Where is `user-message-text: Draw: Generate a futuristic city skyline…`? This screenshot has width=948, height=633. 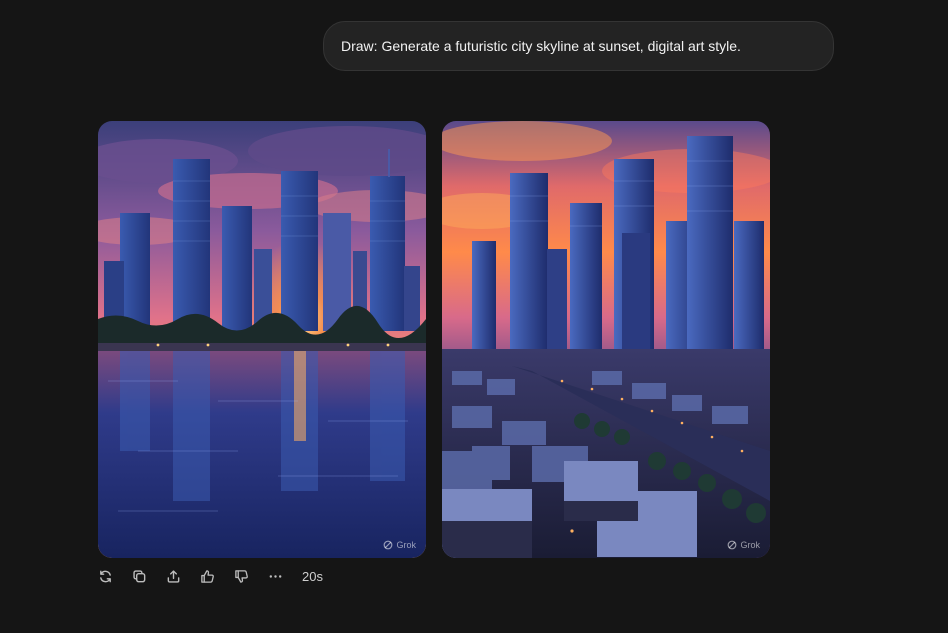
user-message-text: Draw: Generate a futuristic city skyline… is located at coordinates (541, 46).